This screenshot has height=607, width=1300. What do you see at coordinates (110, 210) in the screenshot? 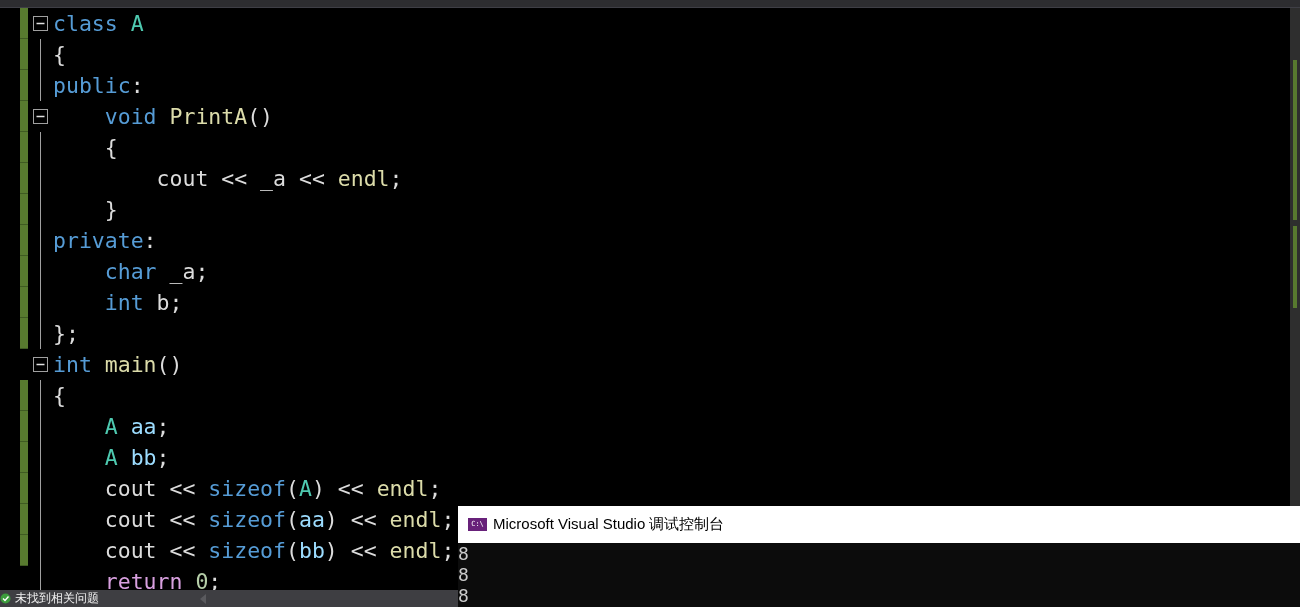
I see `code-line: }` at bounding box center [110, 210].